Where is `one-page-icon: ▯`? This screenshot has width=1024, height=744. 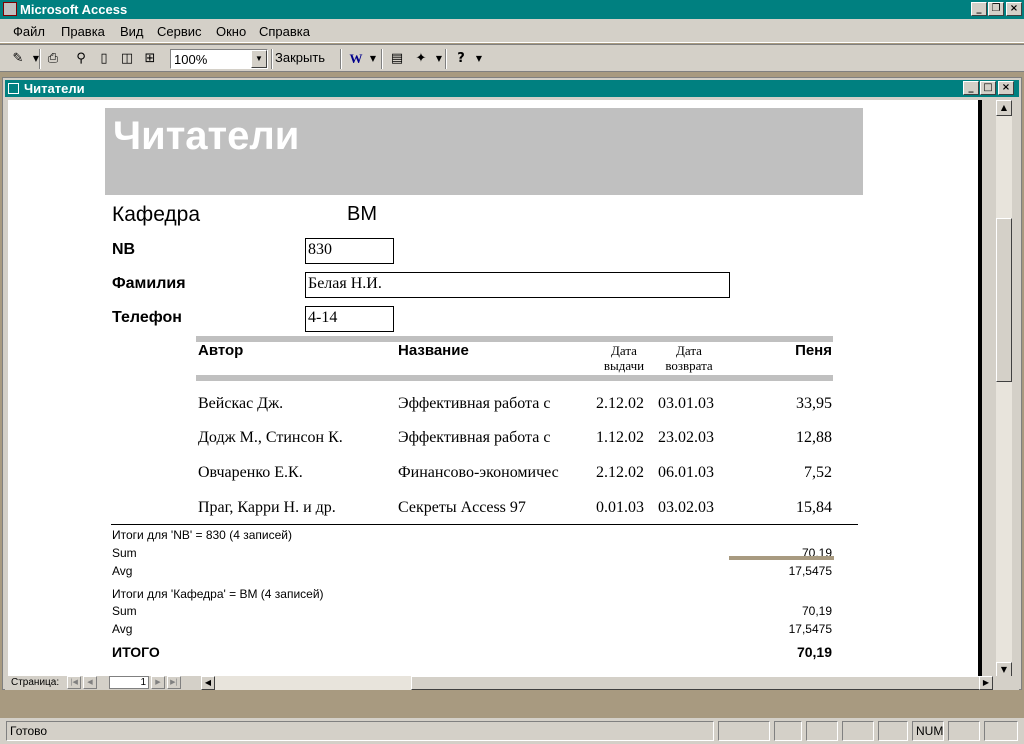
one-page-icon: ▯ is located at coordinates (104, 59).